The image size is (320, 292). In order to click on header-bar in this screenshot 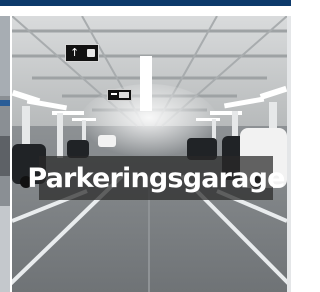, I will do `click(145, 3)`.